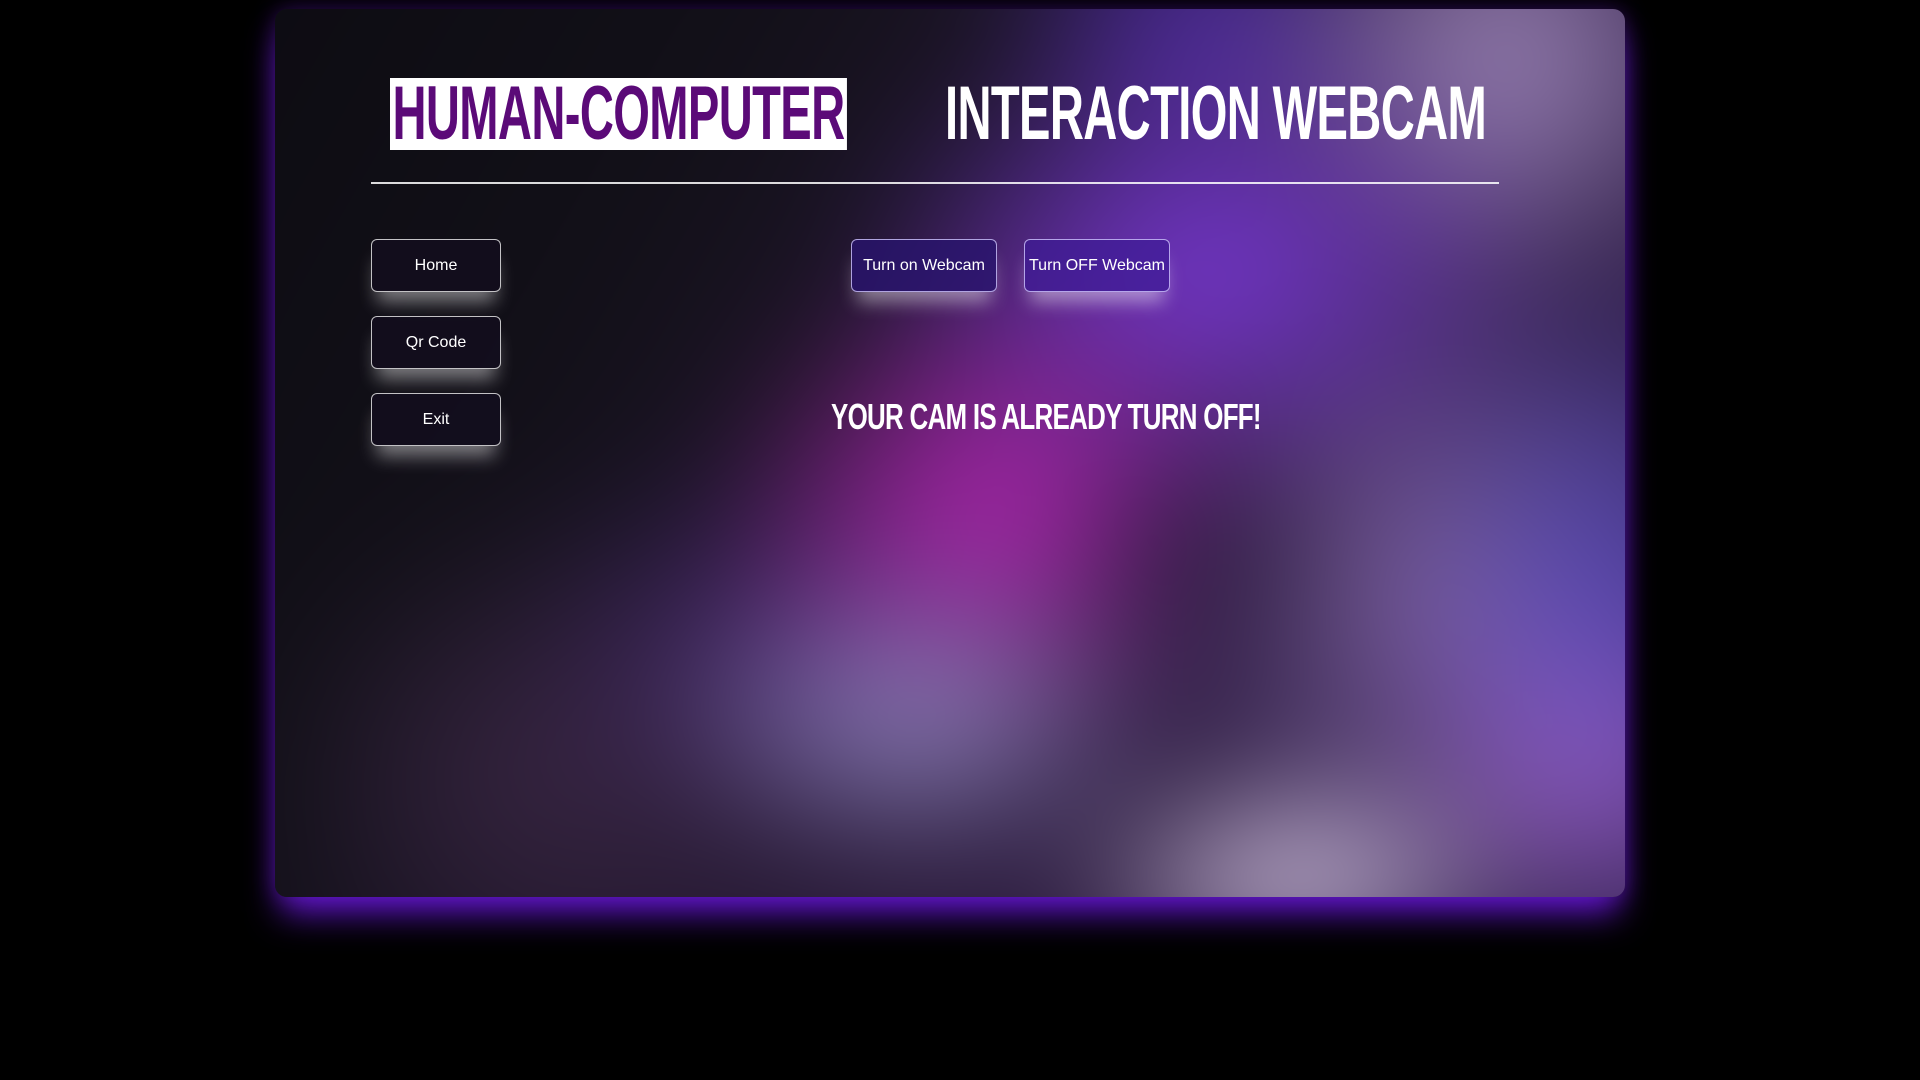  Describe the element at coordinates (935, 183) in the screenshot. I see `header-divider` at that location.